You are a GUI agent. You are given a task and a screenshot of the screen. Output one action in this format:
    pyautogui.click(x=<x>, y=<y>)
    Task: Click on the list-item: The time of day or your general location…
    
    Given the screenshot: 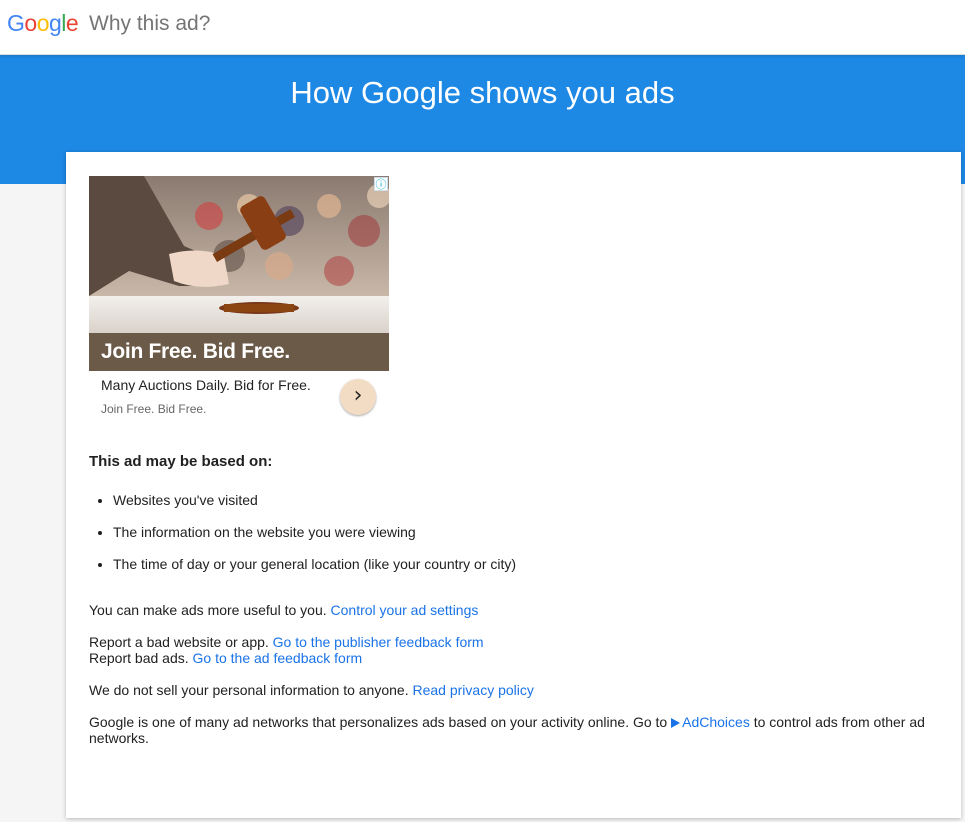 What is the action you would take?
    pyautogui.click(x=314, y=572)
    